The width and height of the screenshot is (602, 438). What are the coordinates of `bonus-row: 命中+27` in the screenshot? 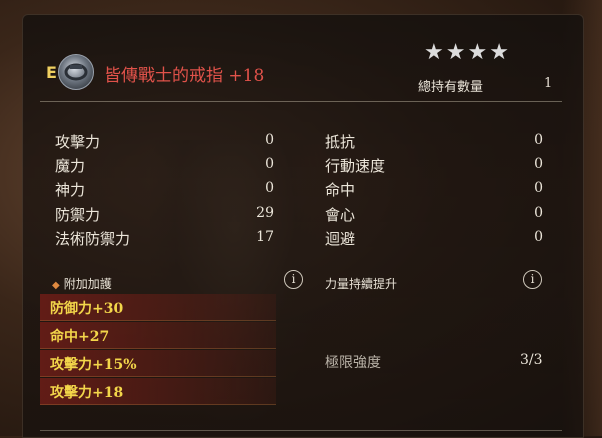 It's located at (158, 335).